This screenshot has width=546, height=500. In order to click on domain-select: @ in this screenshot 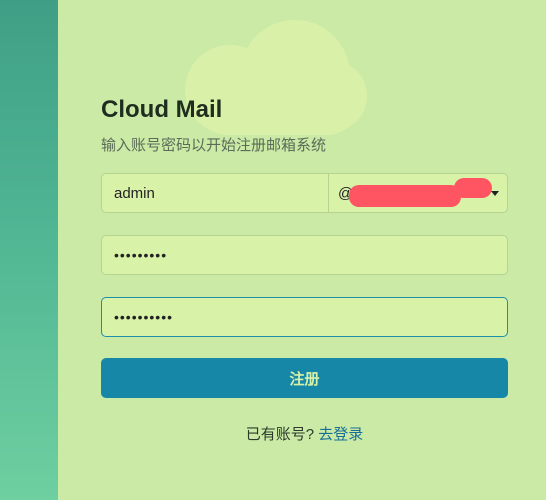, I will do `click(417, 193)`.